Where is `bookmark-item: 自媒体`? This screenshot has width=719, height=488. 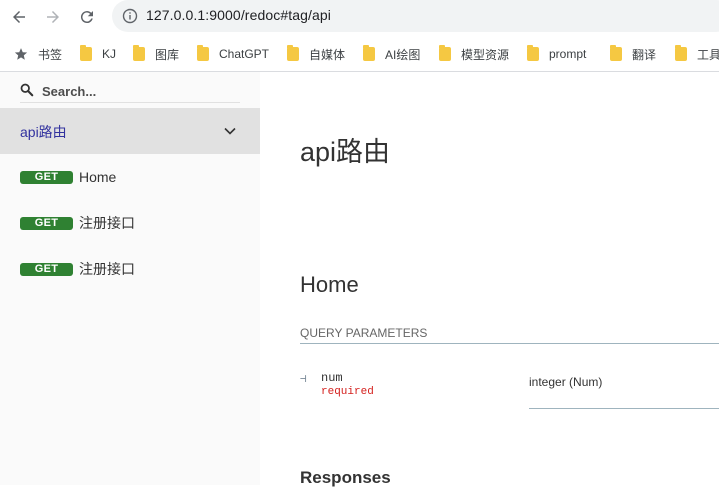
bookmark-item: 自媒体 is located at coordinates (316, 54).